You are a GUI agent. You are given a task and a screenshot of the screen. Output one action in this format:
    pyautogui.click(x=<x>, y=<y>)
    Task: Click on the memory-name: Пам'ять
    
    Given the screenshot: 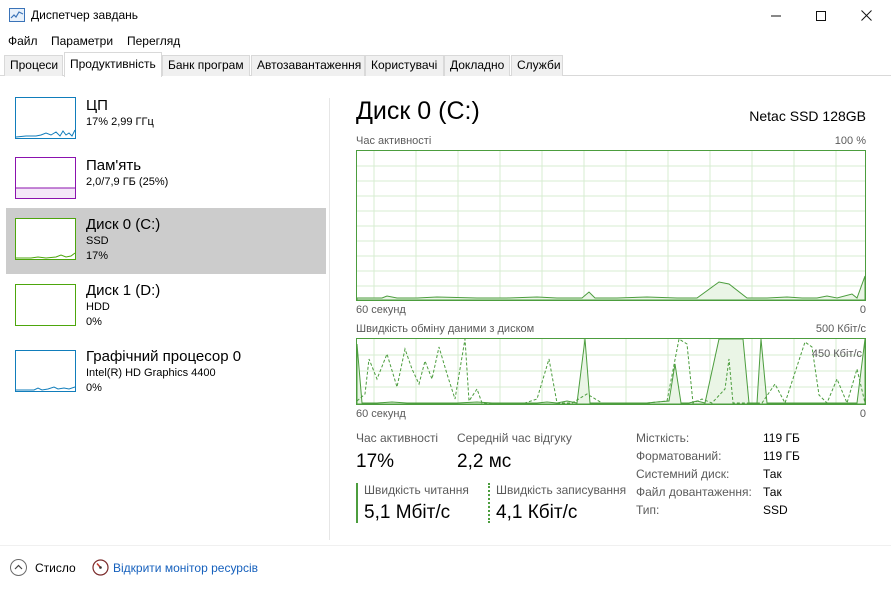 What is the action you would take?
    pyautogui.click(x=114, y=165)
    